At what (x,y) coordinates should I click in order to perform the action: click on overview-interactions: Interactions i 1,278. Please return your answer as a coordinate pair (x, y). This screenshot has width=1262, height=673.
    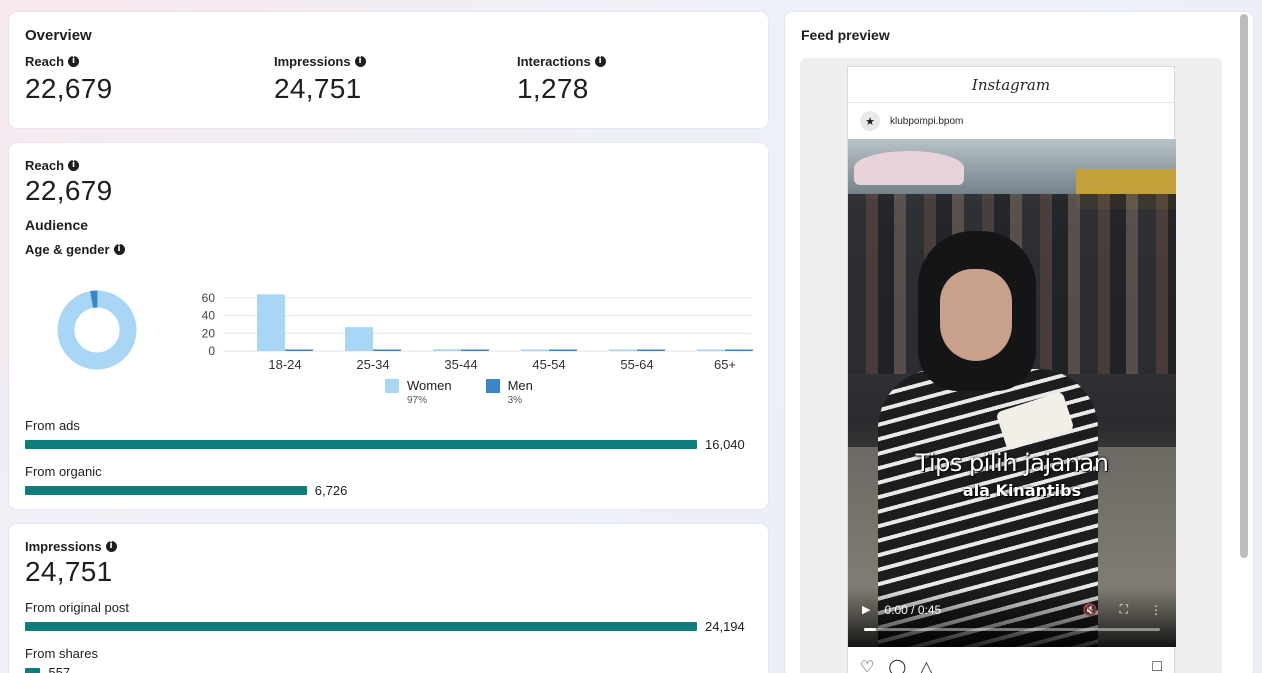
    Looking at the image, I should click on (561, 79).